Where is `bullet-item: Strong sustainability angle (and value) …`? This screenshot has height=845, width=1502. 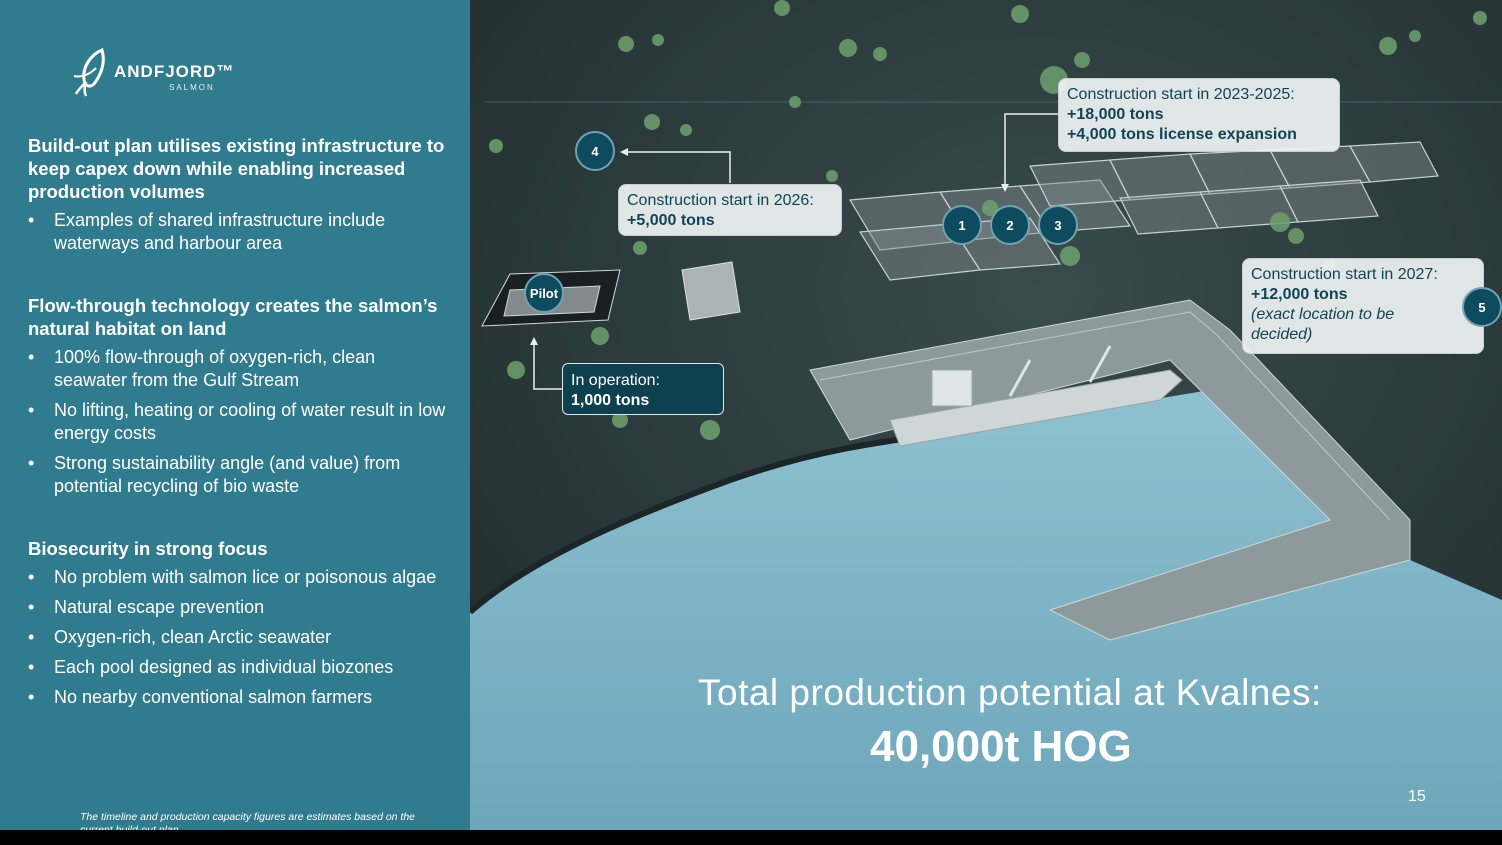 bullet-item: Strong sustainability angle (and value) … is located at coordinates (238, 475).